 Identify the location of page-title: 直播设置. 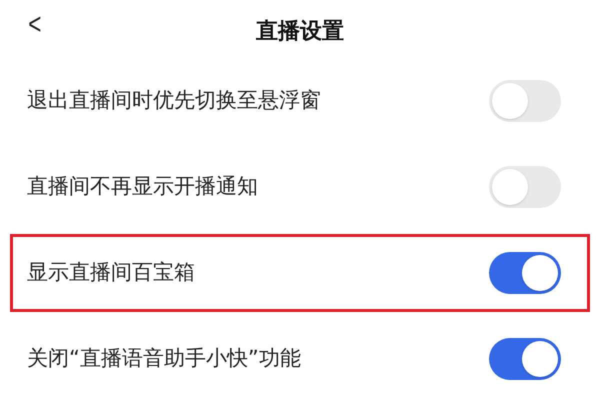
(300, 32).